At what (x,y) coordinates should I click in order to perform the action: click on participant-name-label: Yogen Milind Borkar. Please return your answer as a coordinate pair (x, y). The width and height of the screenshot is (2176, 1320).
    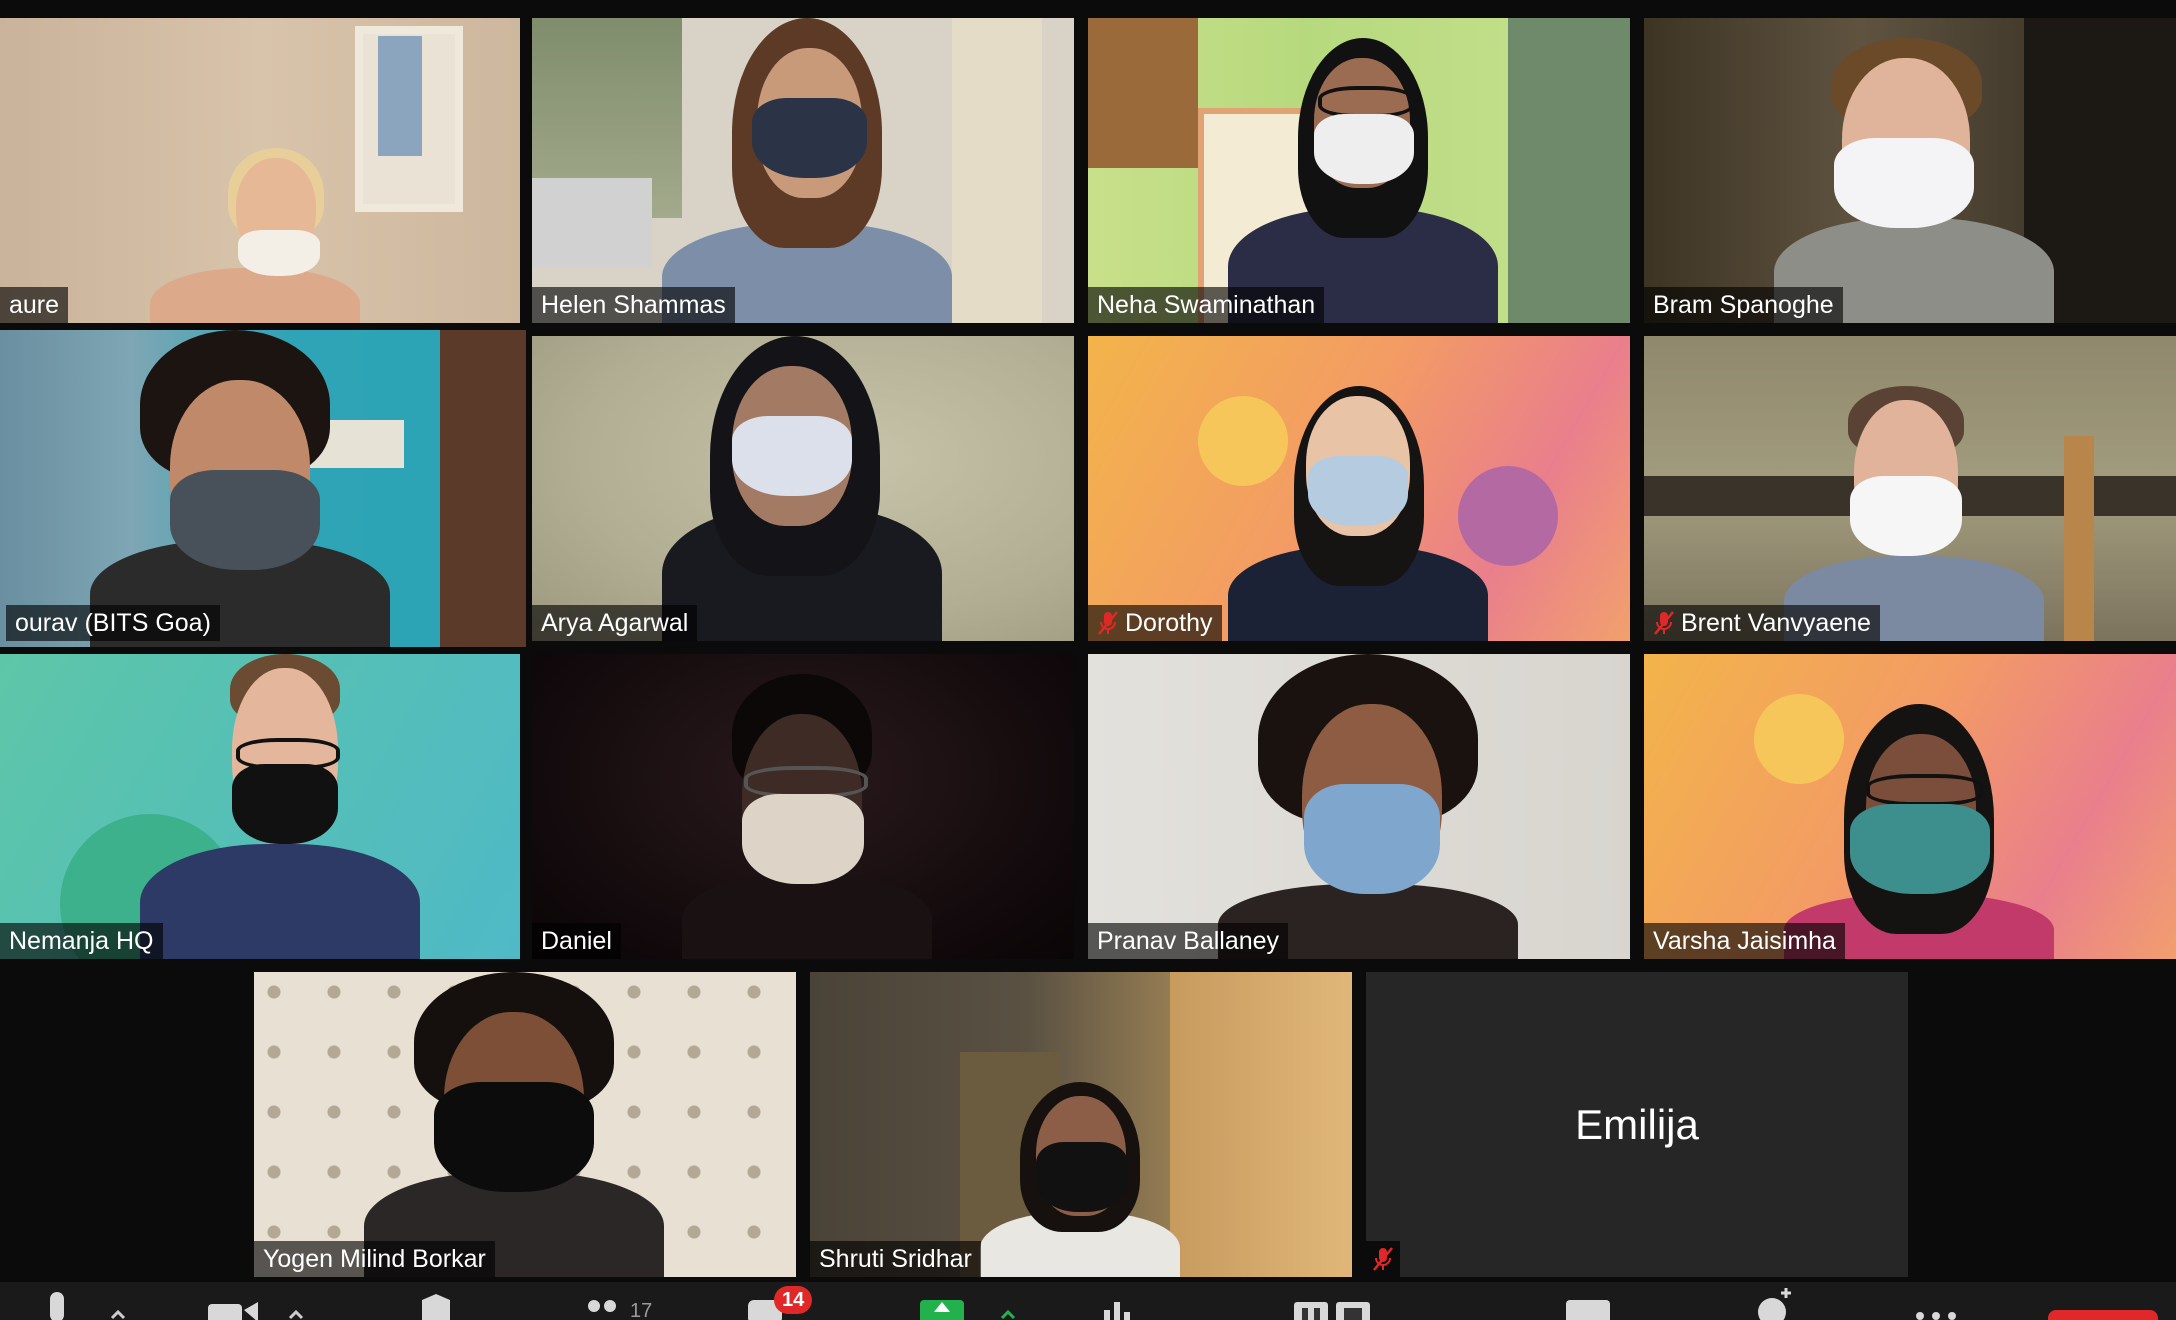
    Looking at the image, I should click on (374, 1259).